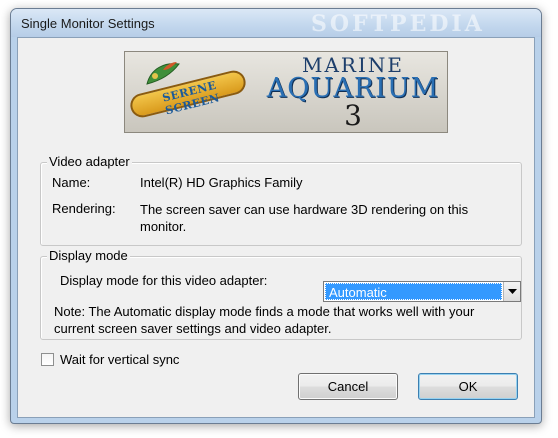 The width and height of the screenshot is (558, 438). I want to click on display-mode-selected-value: Automatic, so click(413, 291).